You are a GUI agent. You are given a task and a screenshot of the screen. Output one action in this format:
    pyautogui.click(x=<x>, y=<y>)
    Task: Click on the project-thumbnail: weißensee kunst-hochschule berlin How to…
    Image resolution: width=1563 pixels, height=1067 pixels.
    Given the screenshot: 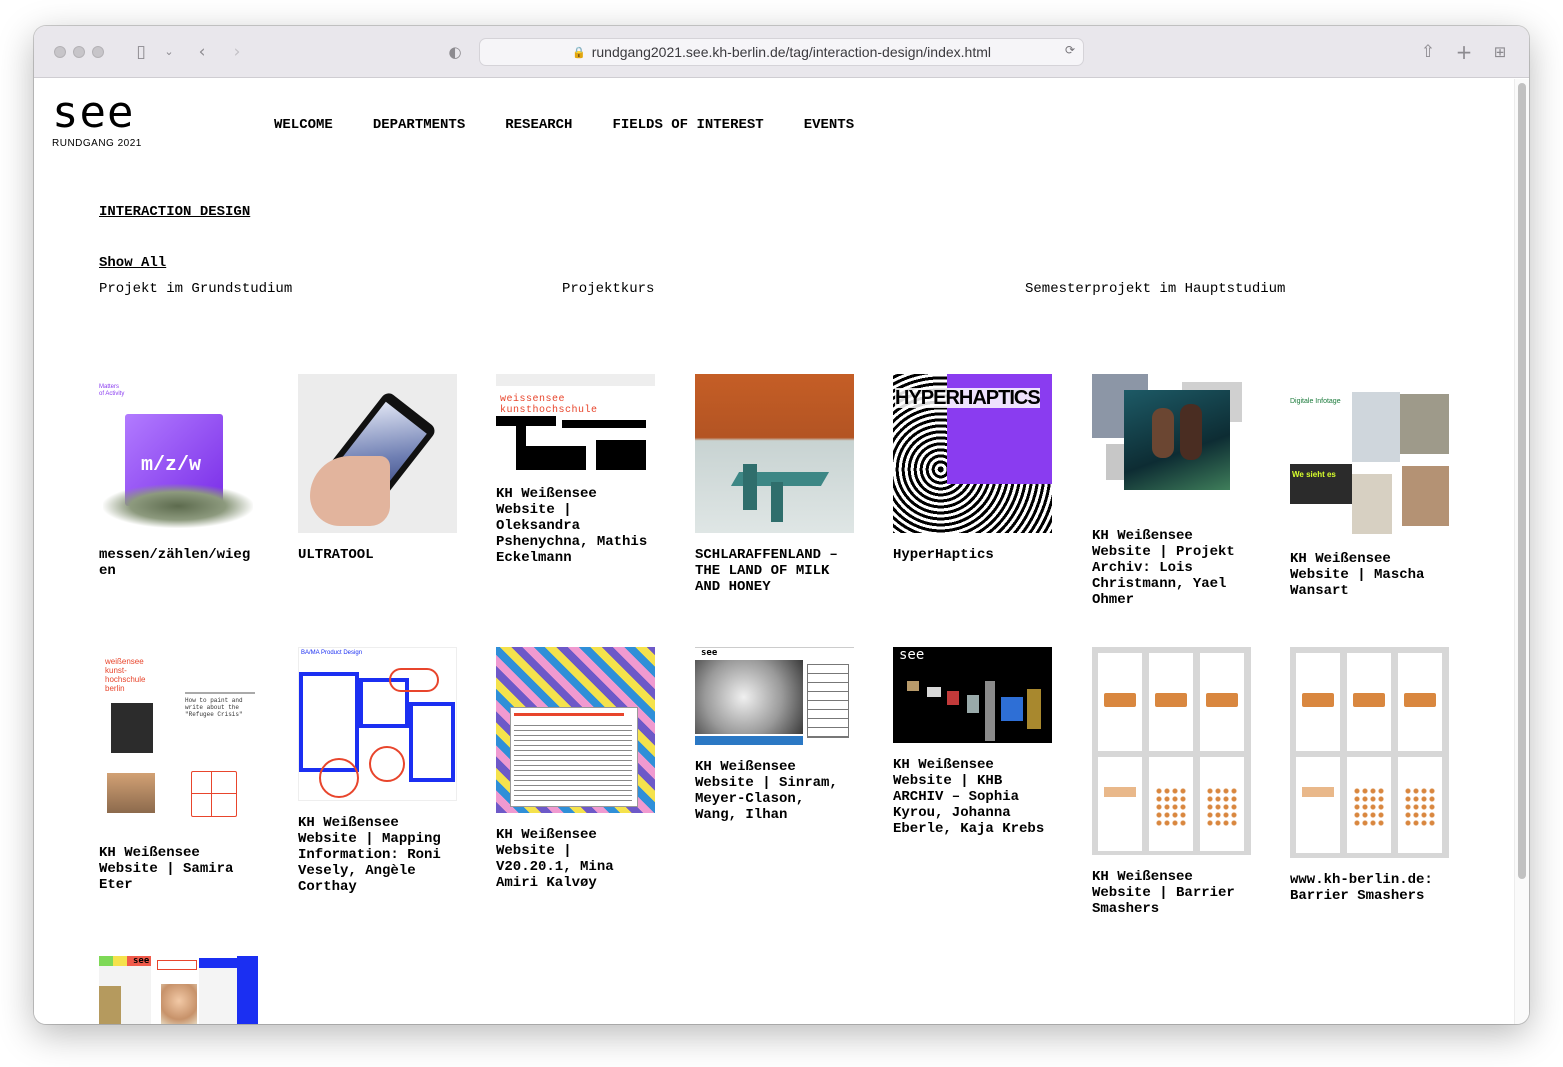 What is the action you would take?
    pyautogui.click(x=178, y=739)
    